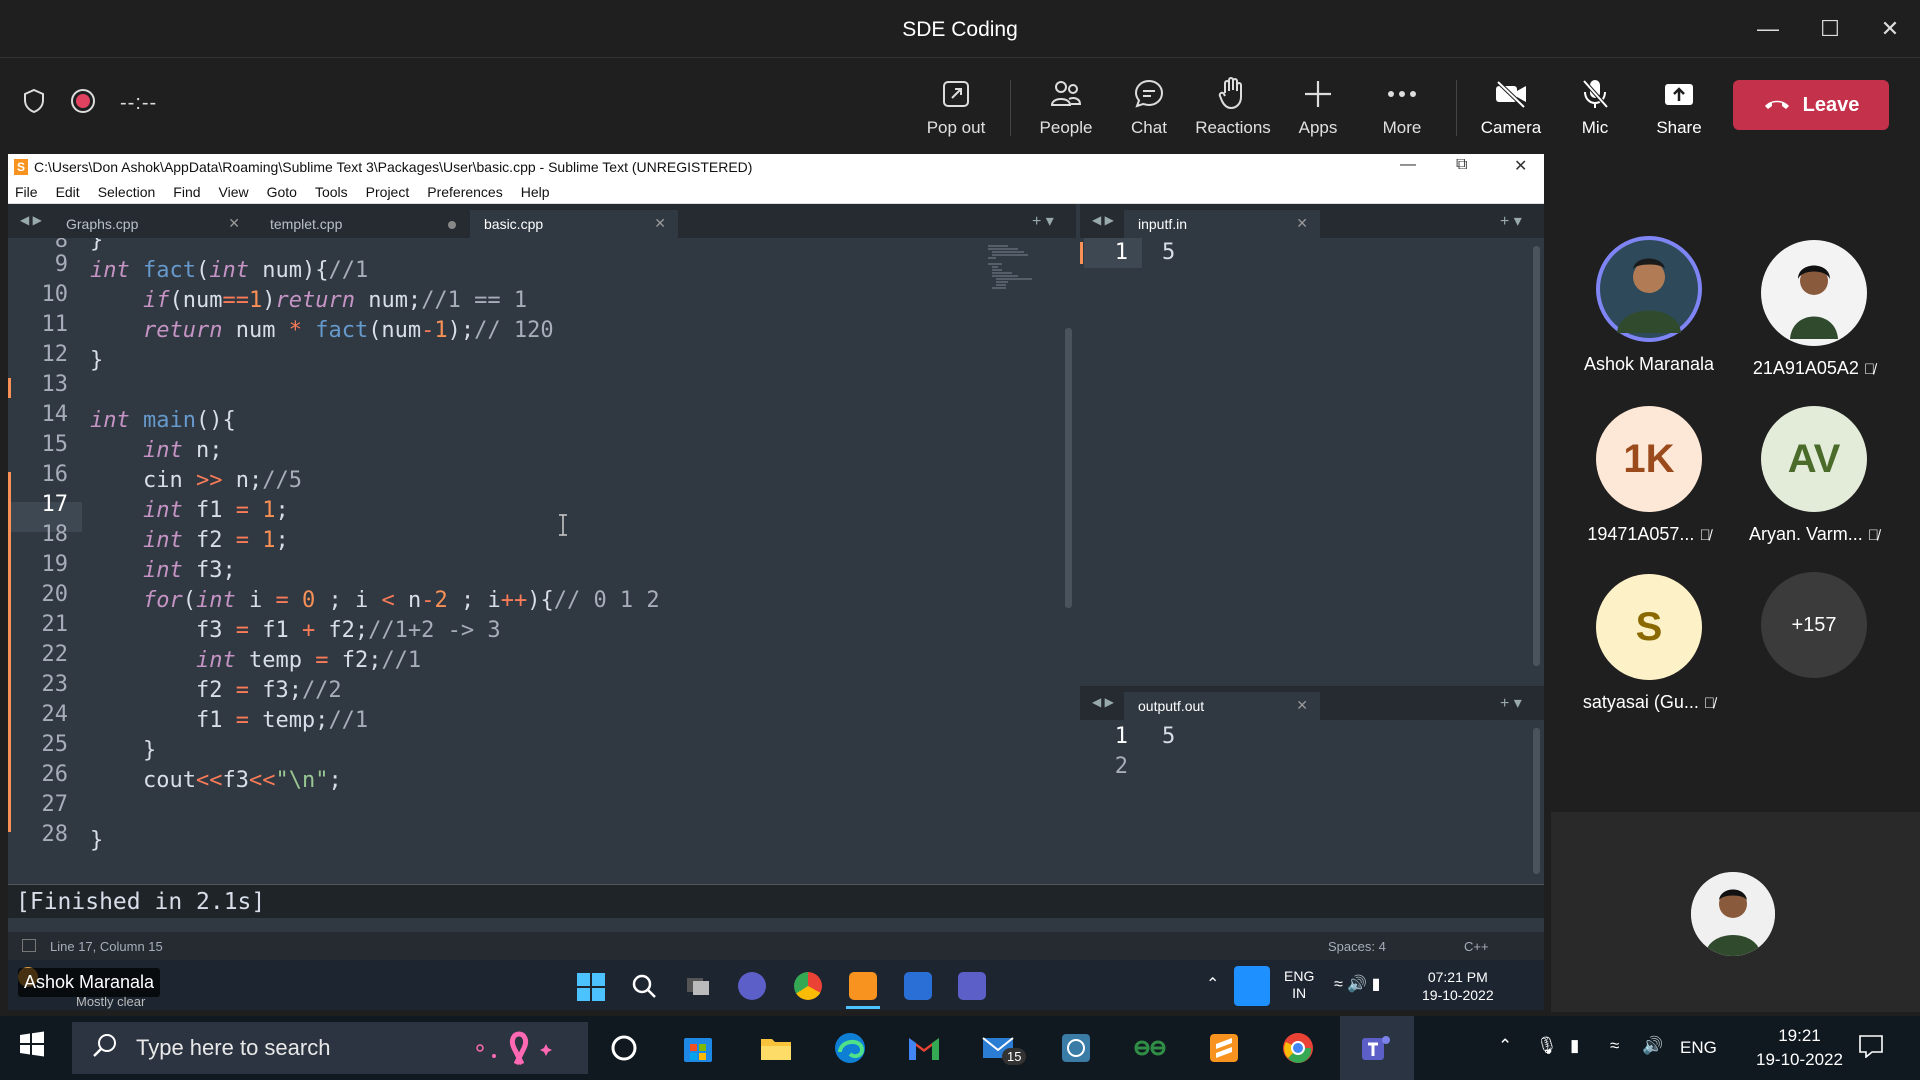 Image resolution: width=1920 pixels, height=1080 pixels. What do you see at coordinates (1652, 1046) in the screenshot?
I see `volume-icon: 🔊` at bounding box center [1652, 1046].